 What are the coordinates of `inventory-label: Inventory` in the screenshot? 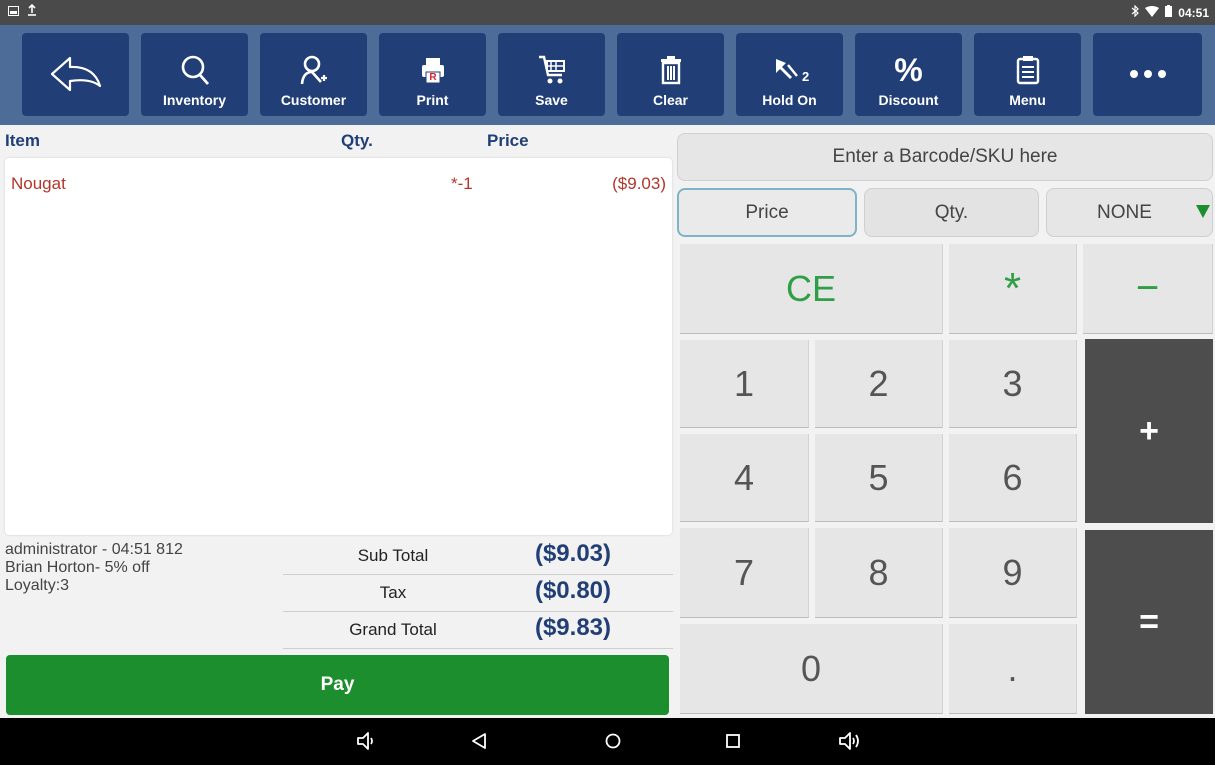 It's located at (194, 100).